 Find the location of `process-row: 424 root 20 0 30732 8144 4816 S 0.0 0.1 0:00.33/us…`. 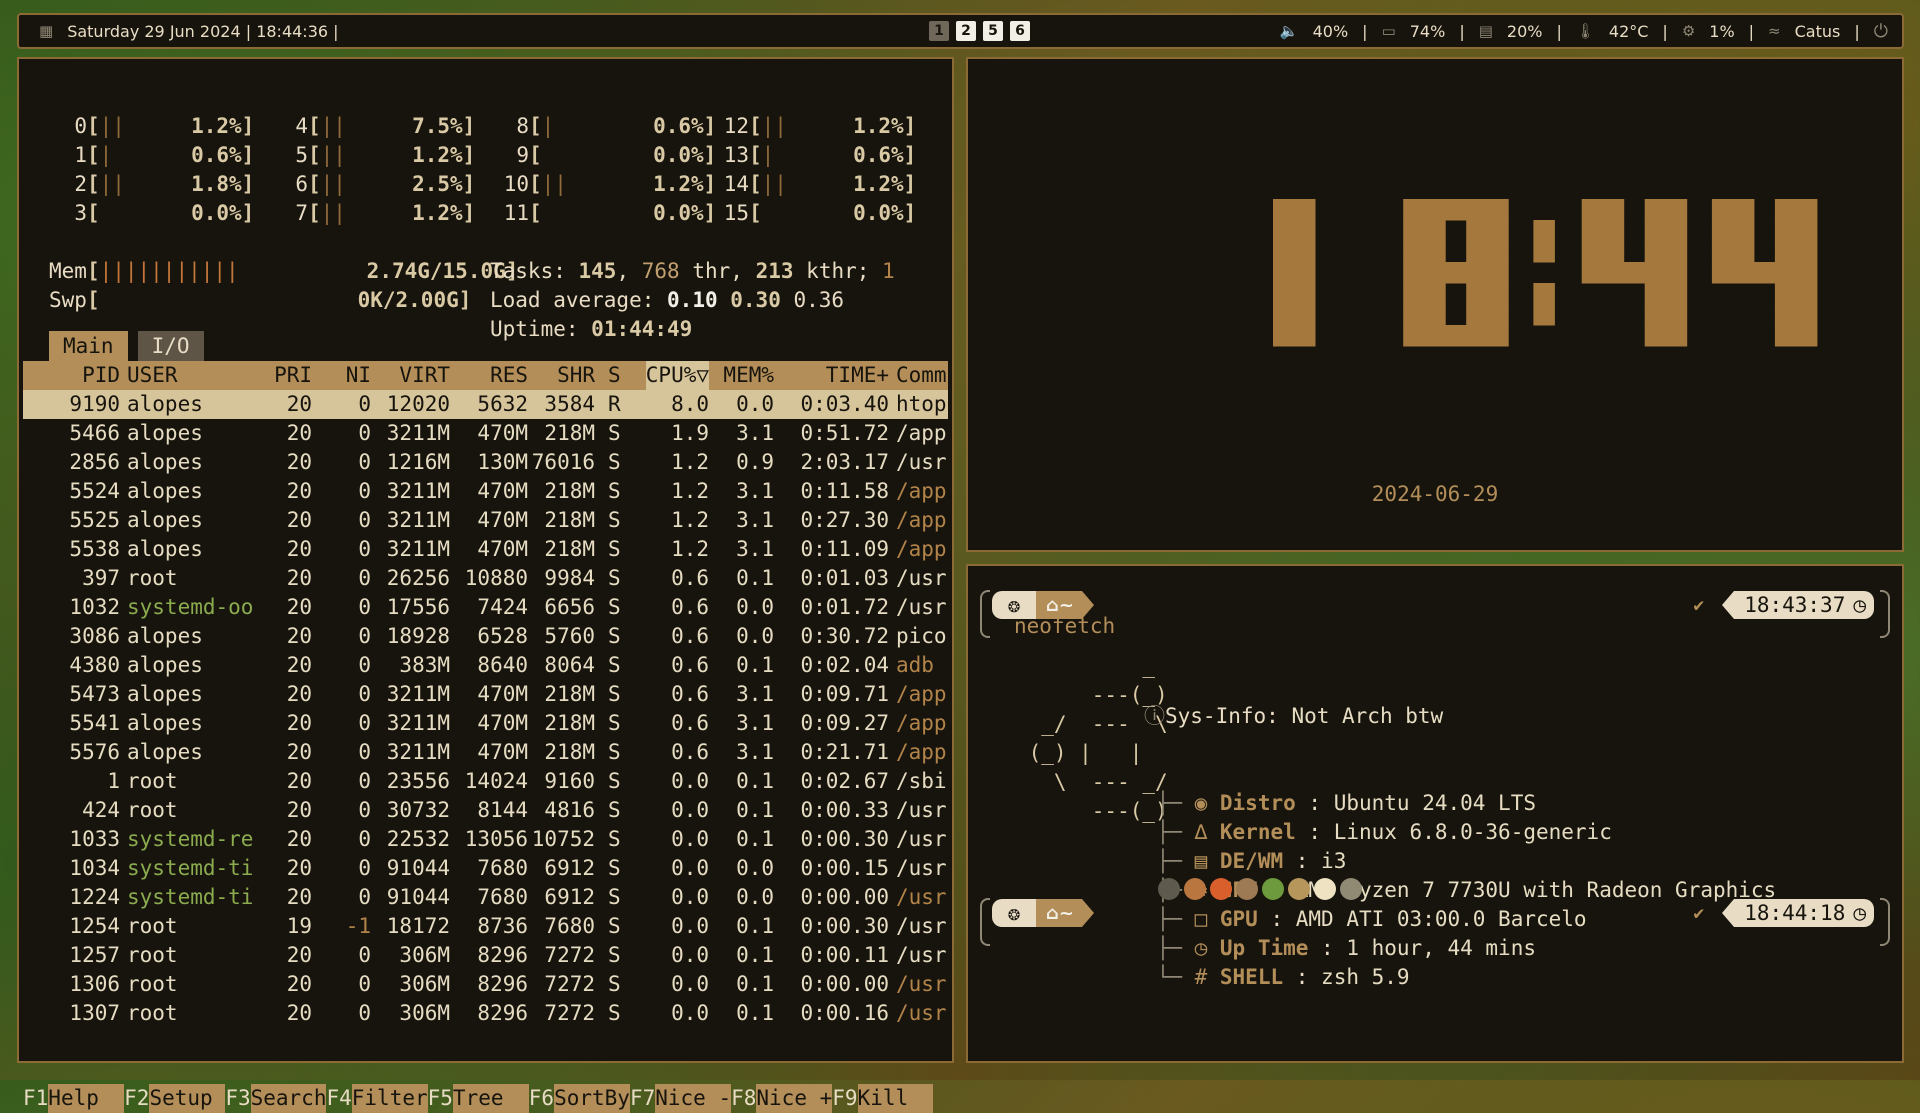

process-row: 424 root 20 0 30732 8144 4816 S 0.0 0.1 0:00.33/us… is located at coordinates (485, 810).